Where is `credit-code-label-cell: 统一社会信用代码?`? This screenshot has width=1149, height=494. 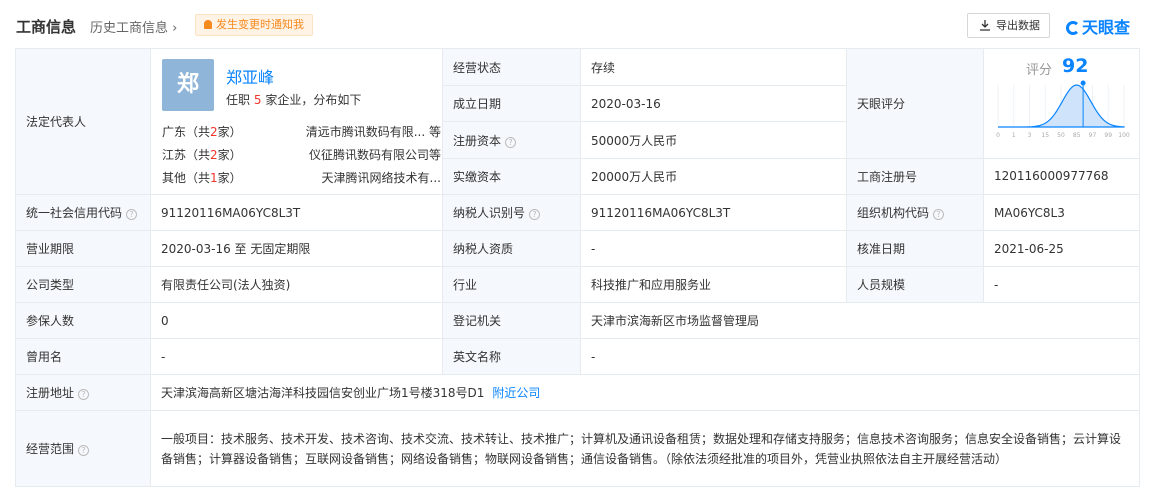
credit-code-label-cell: 统一社会信用代码? is located at coordinates (83, 212).